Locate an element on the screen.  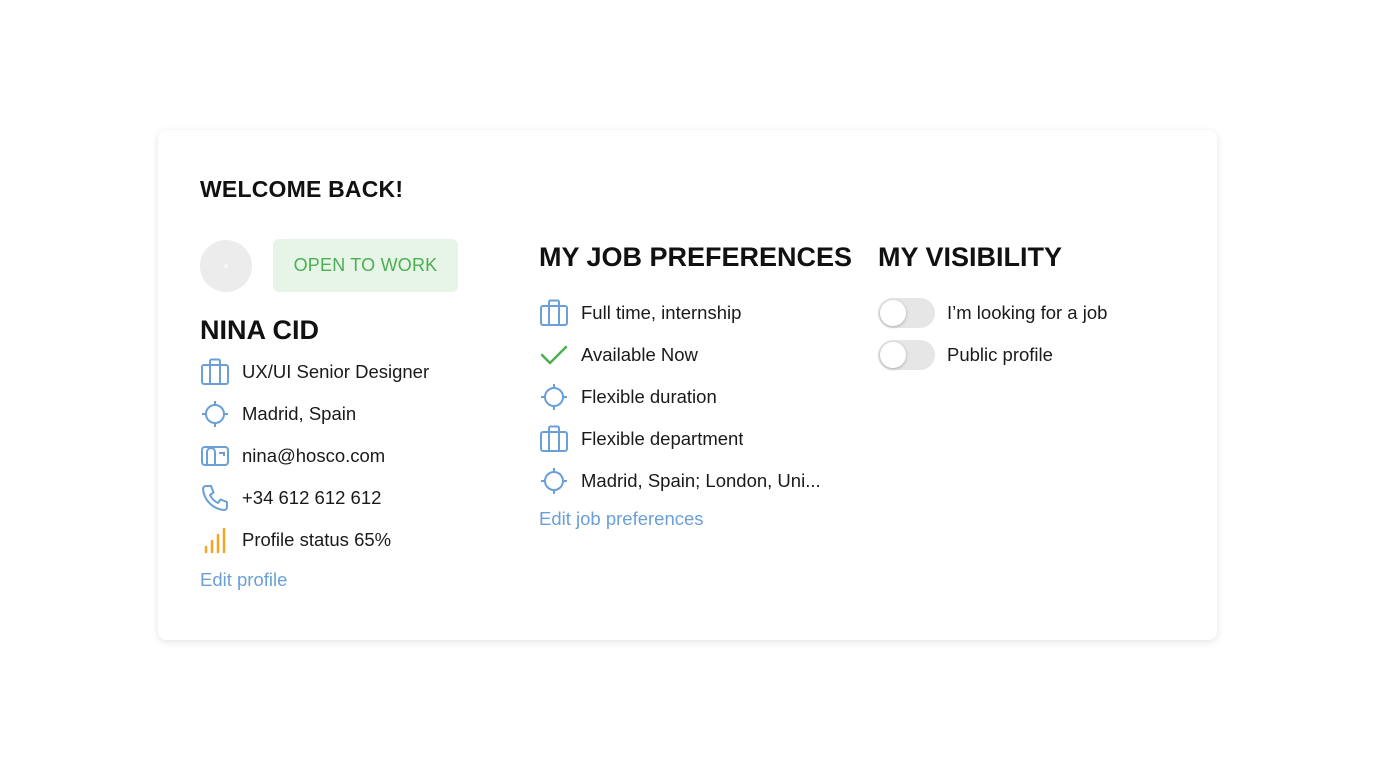
open-to-work-badge: OPEN TO WORK is located at coordinates (365, 265).